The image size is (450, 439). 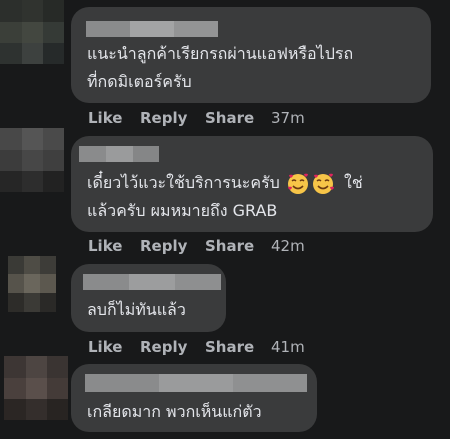 What do you see at coordinates (183, 182) in the screenshot?
I see `comment-text: เดี๋ยวไว้แวะใช้บริการนะครับ` at bounding box center [183, 182].